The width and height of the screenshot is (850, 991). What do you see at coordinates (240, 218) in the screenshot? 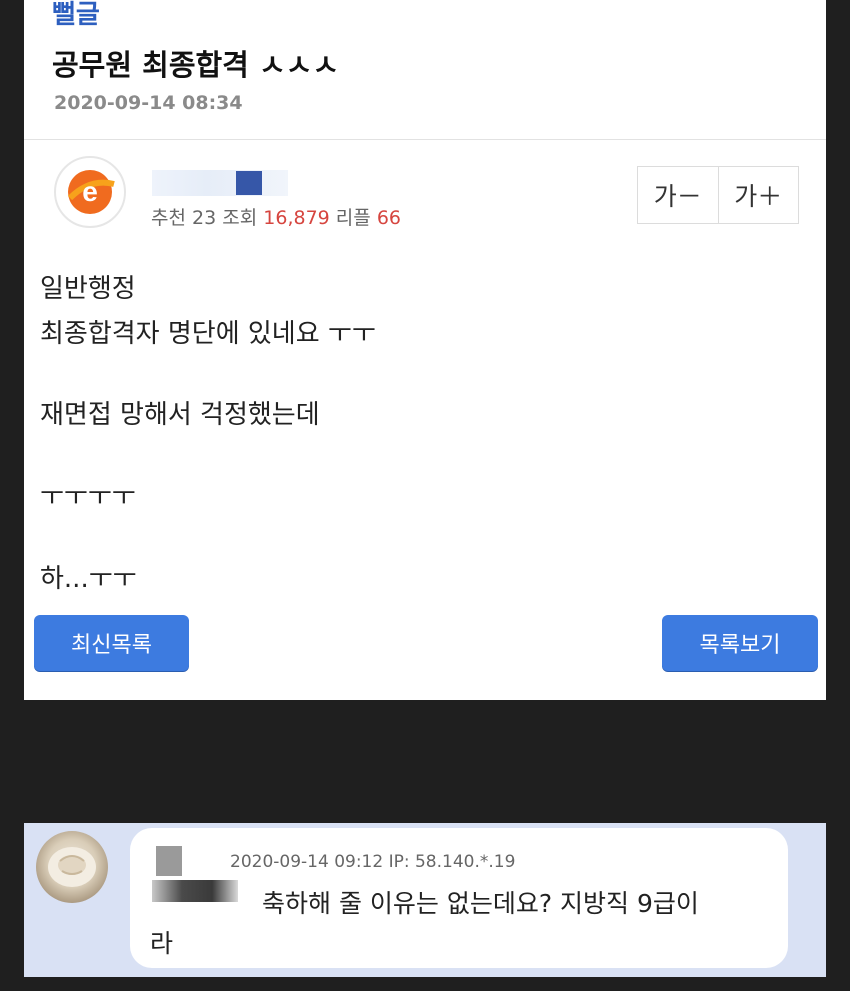
I see `views-label: 조회` at bounding box center [240, 218].